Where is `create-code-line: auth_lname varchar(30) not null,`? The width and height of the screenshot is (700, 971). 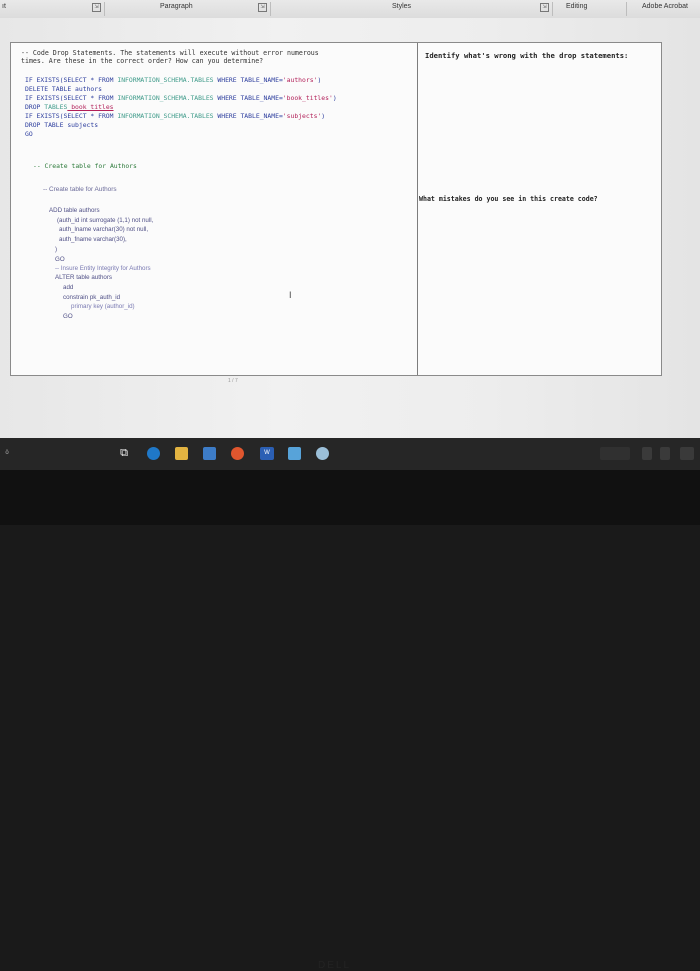
create-code-line: auth_lname varchar(30) not null, is located at coordinates (104, 229).